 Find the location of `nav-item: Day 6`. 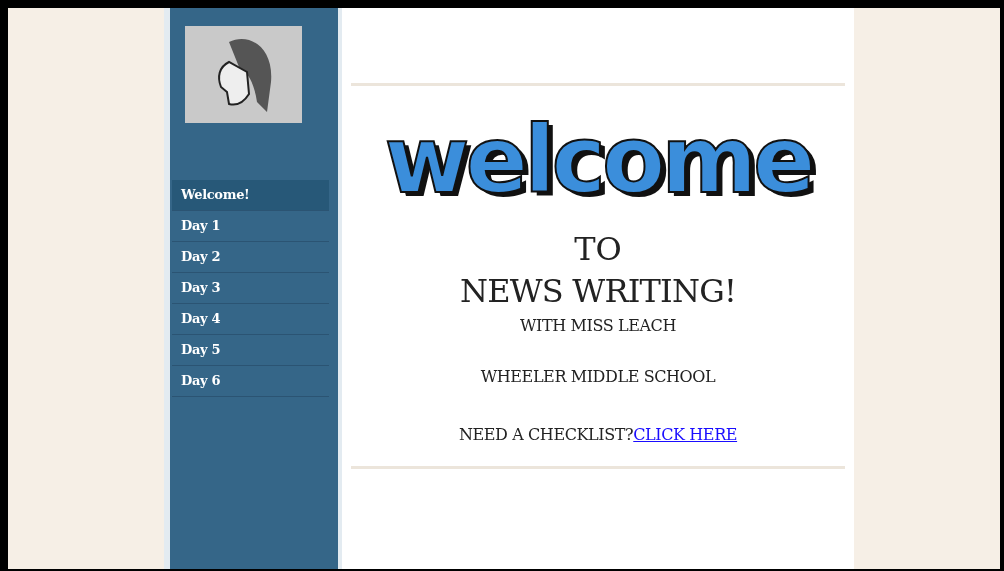

nav-item: Day 6 is located at coordinates (250, 381).